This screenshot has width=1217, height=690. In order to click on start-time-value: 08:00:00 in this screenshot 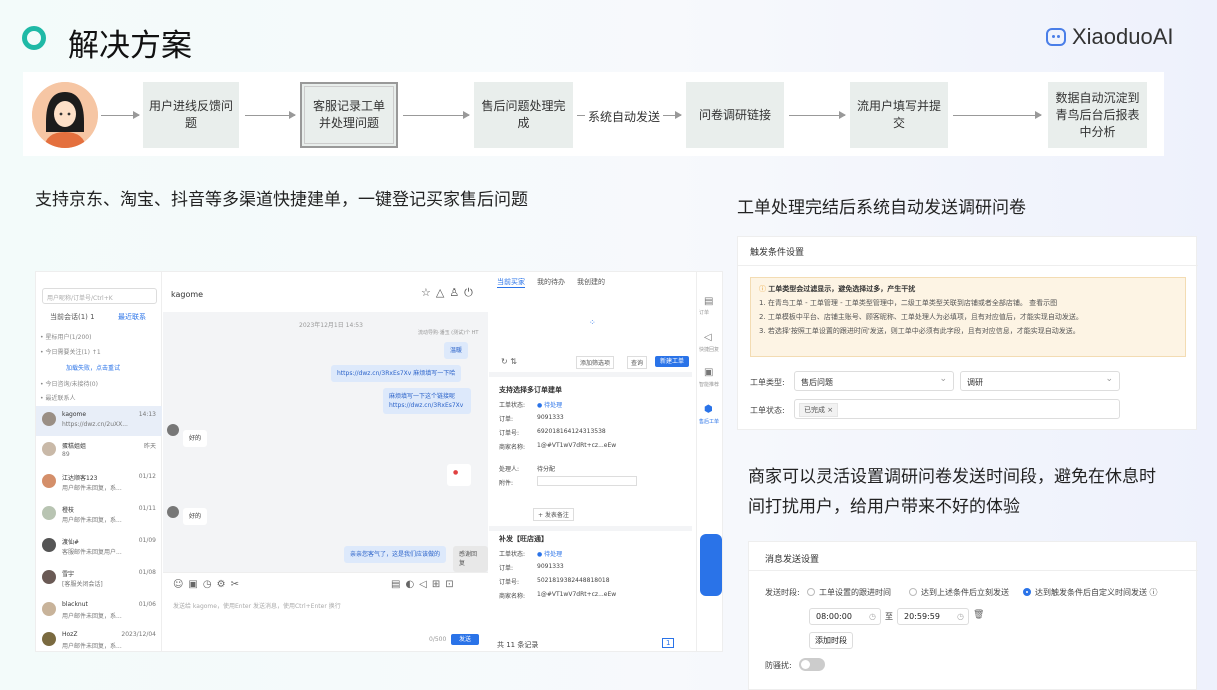, I will do `click(834, 616)`.